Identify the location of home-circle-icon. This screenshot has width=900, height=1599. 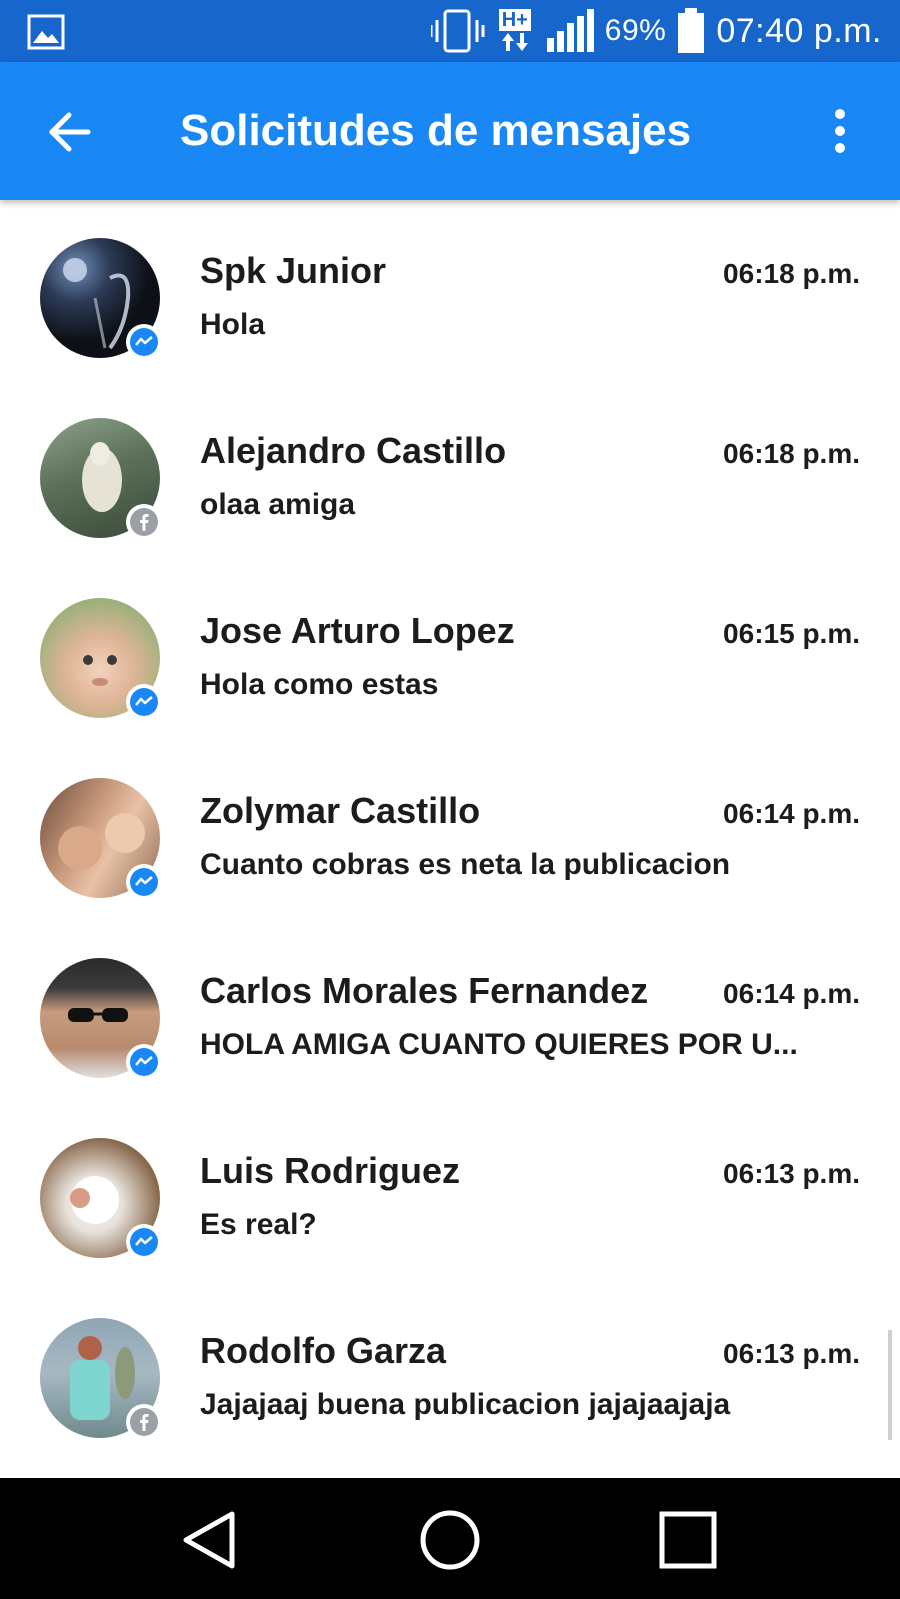
(450, 1540).